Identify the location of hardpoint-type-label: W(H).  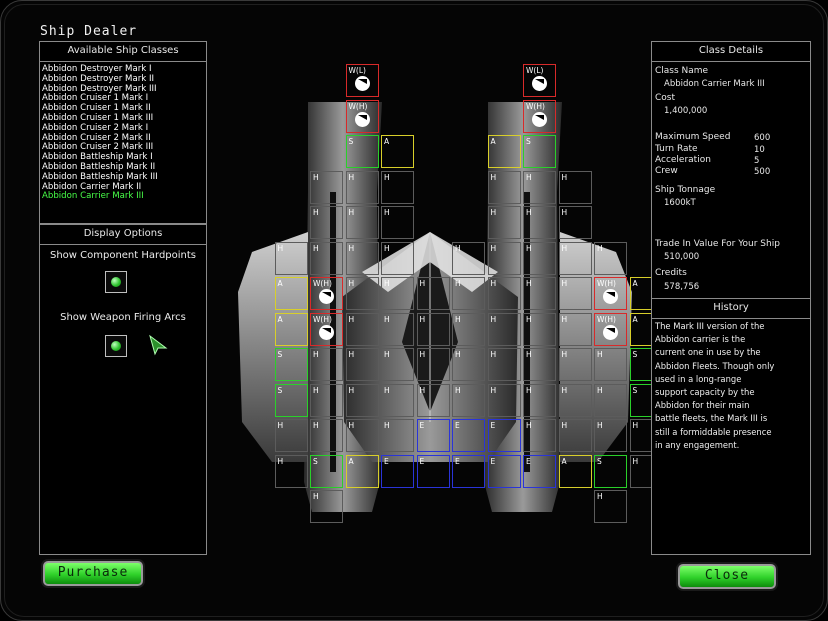
(606, 319).